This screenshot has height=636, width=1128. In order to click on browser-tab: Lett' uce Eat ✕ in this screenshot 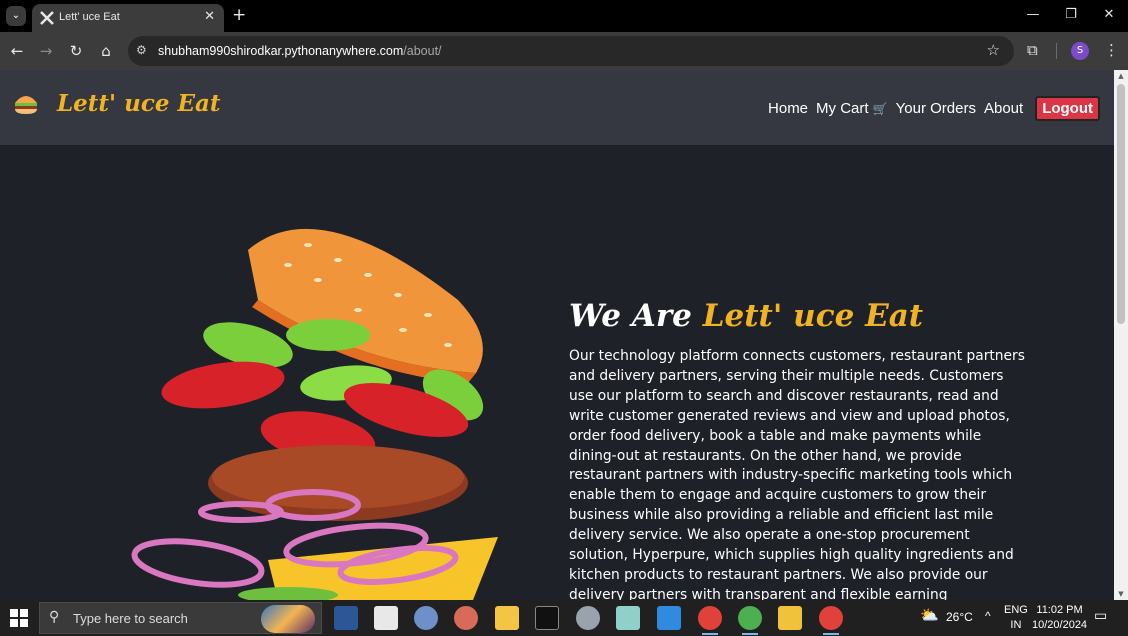, I will do `click(128, 18)`.